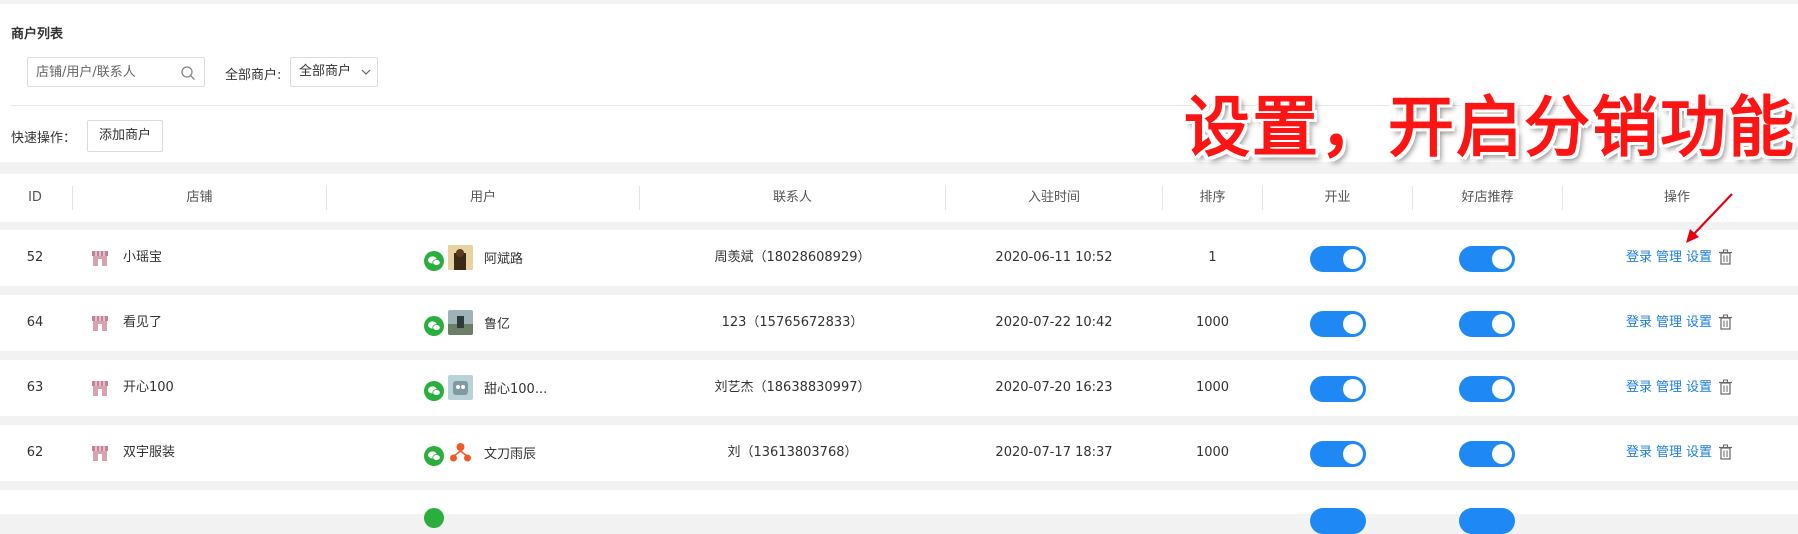 The image size is (1798, 534). I want to click on header-sort: 排序, so click(1212, 197).